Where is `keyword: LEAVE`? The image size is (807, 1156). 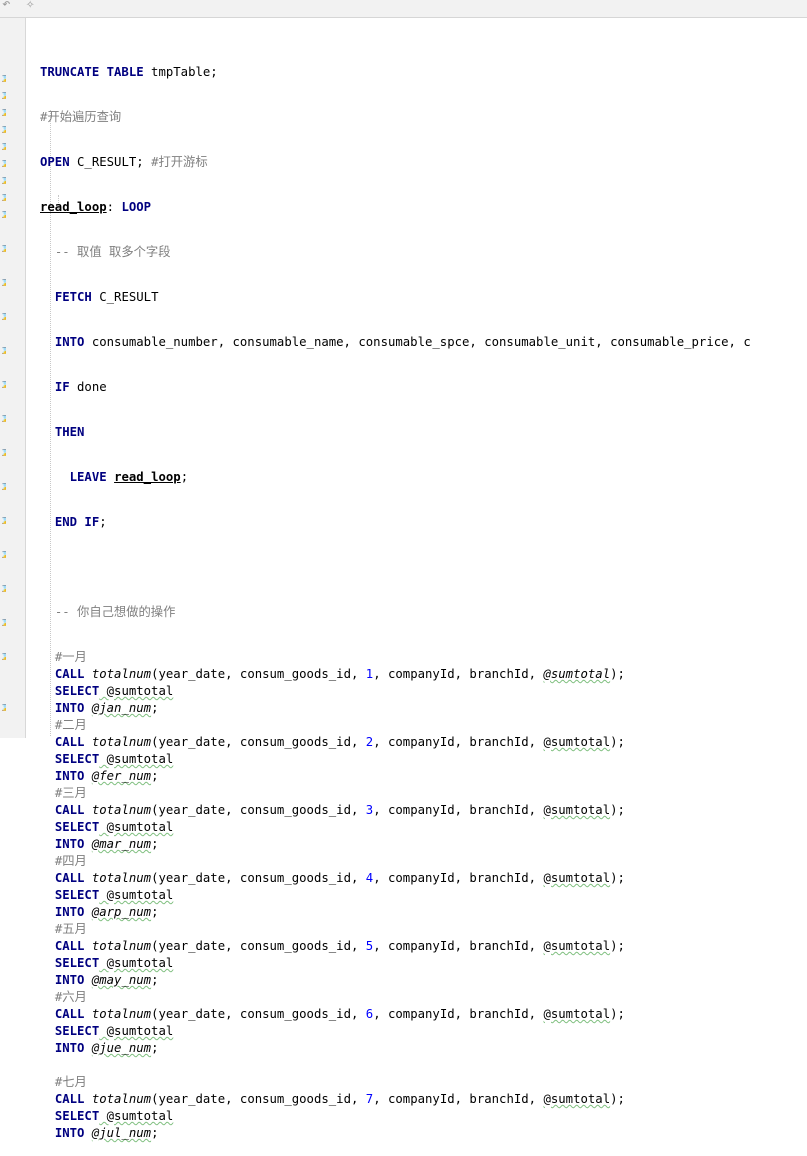 keyword: LEAVE is located at coordinates (88, 477).